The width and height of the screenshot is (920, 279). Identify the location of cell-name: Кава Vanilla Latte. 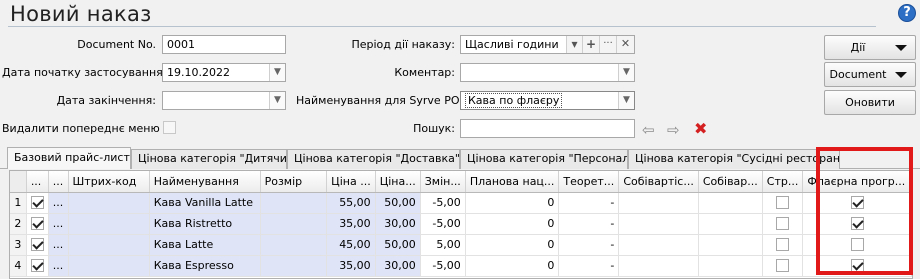
(205, 203).